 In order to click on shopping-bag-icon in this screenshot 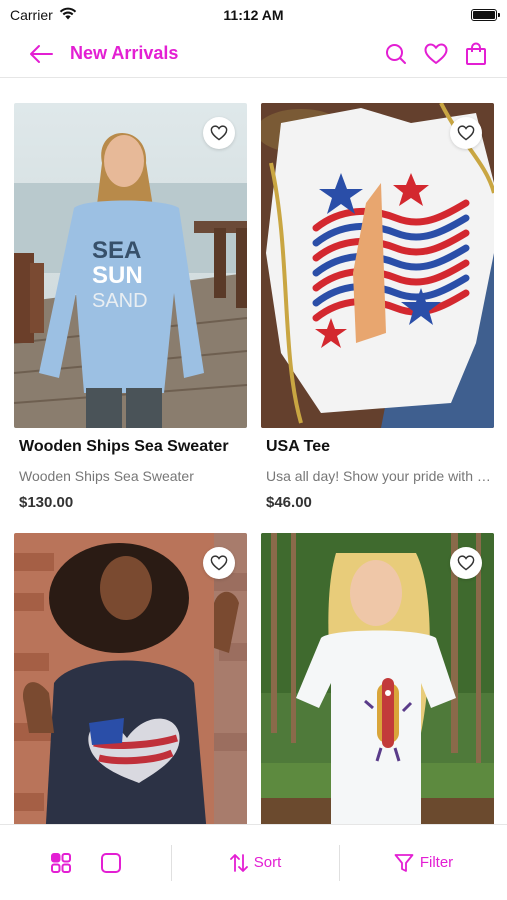, I will do `click(476, 53)`.